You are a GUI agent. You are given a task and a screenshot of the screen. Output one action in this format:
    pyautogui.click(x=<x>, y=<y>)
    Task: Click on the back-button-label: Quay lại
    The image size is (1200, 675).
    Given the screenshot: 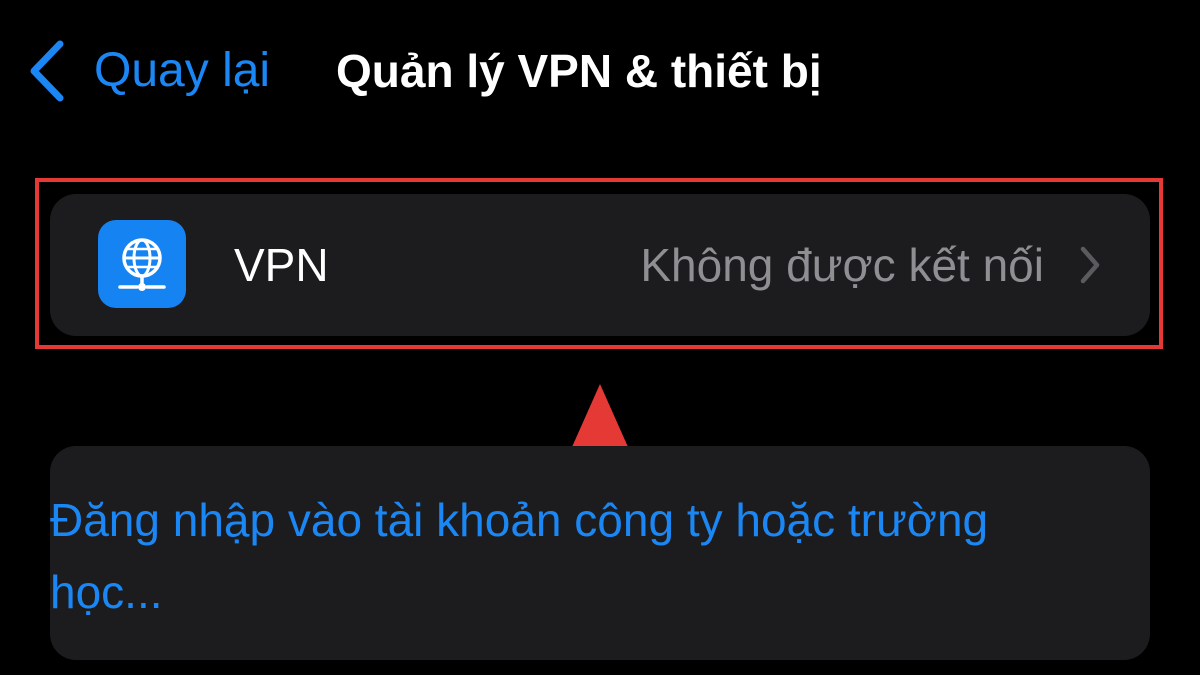 What is the action you would take?
    pyautogui.click(x=182, y=70)
    